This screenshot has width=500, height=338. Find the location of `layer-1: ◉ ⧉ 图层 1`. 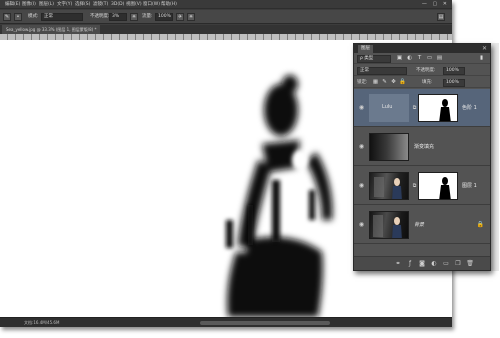

layer-1: ◉ ⧉ 图层 1 is located at coordinates (422, 186).